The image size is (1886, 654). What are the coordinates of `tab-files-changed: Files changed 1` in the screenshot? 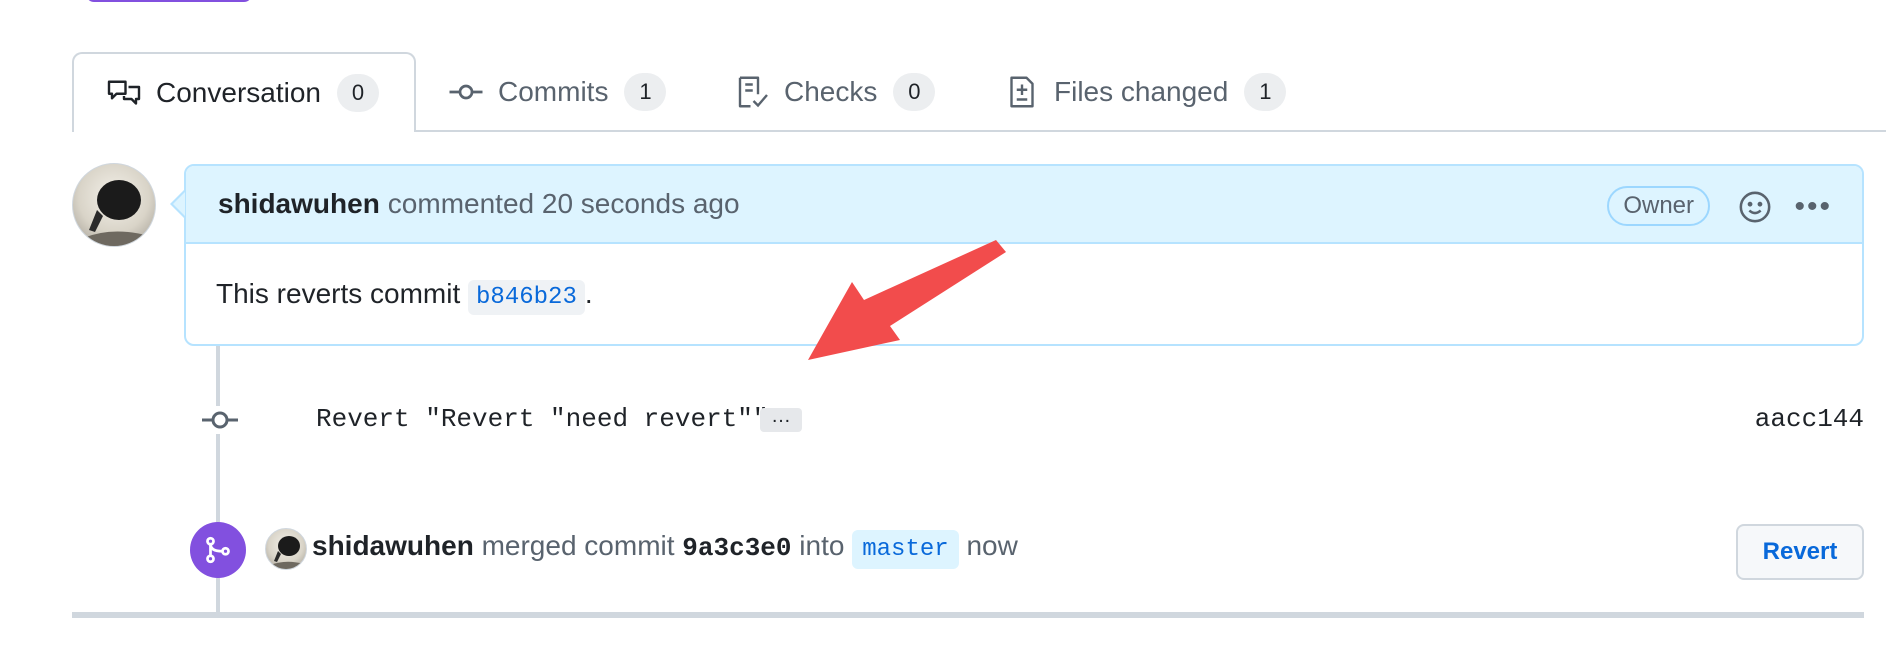 It's located at (1145, 92).